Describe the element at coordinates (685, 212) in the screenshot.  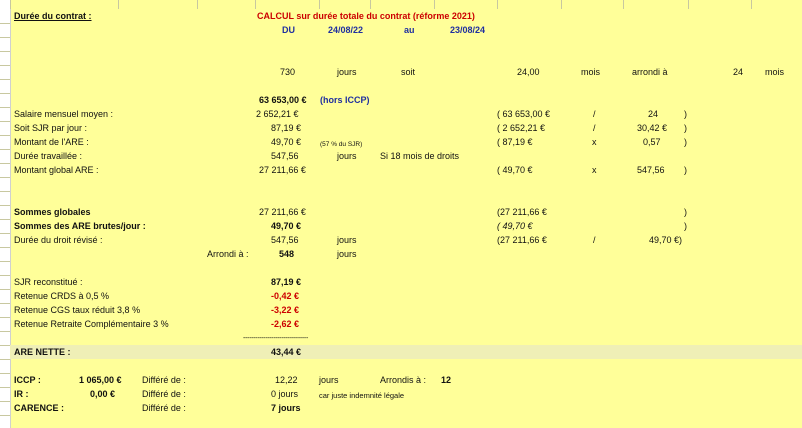
I see `sommes-globales-close: )` at that location.